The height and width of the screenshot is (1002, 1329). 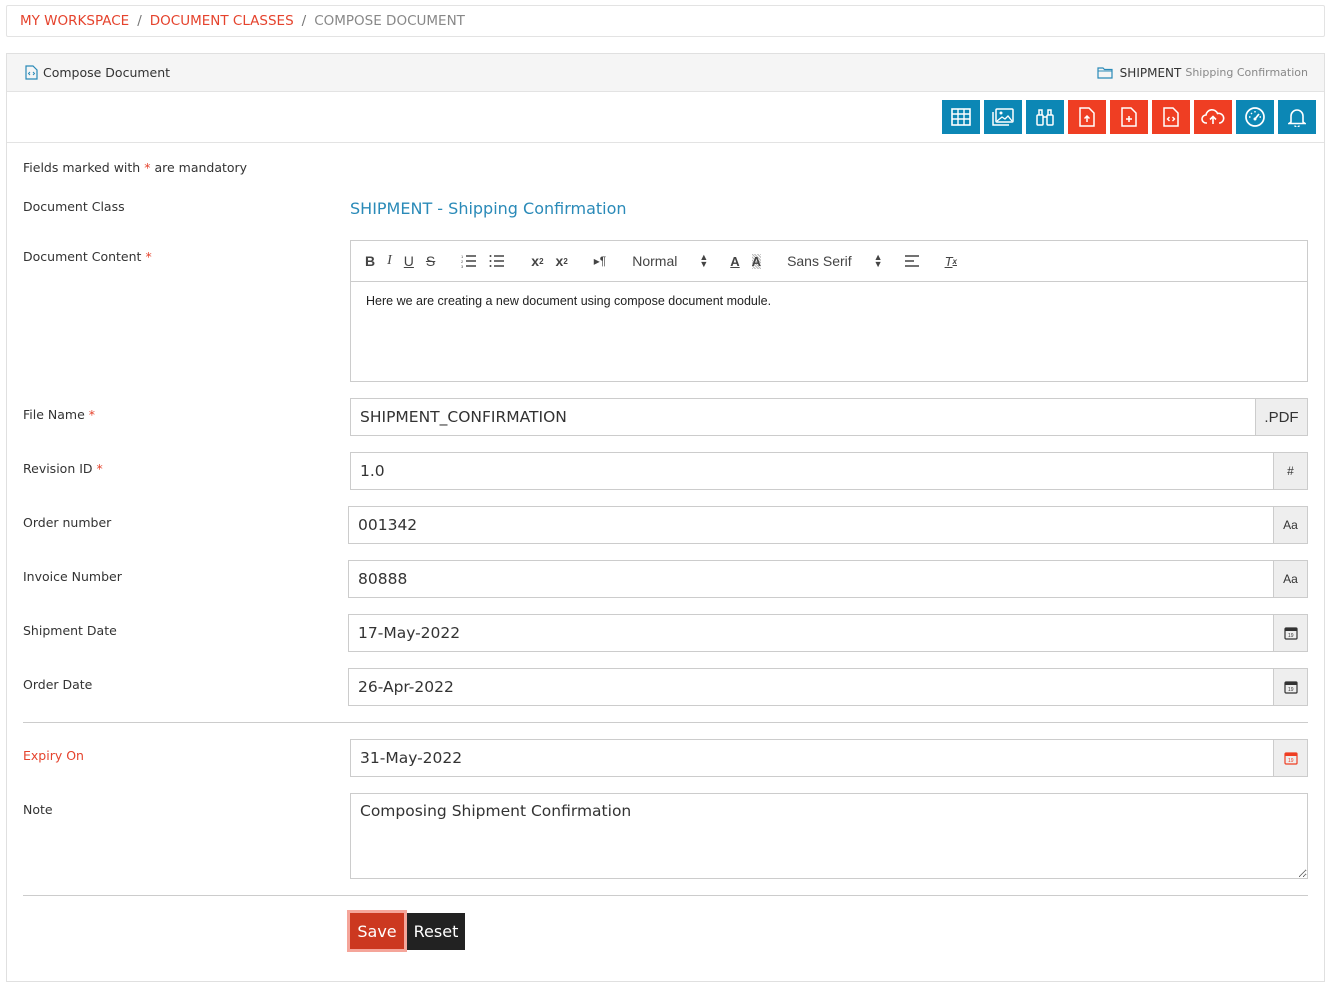 What do you see at coordinates (74, 21) in the screenshot?
I see `breadcrumb-my-workspace: MY WORKSPACE` at bounding box center [74, 21].